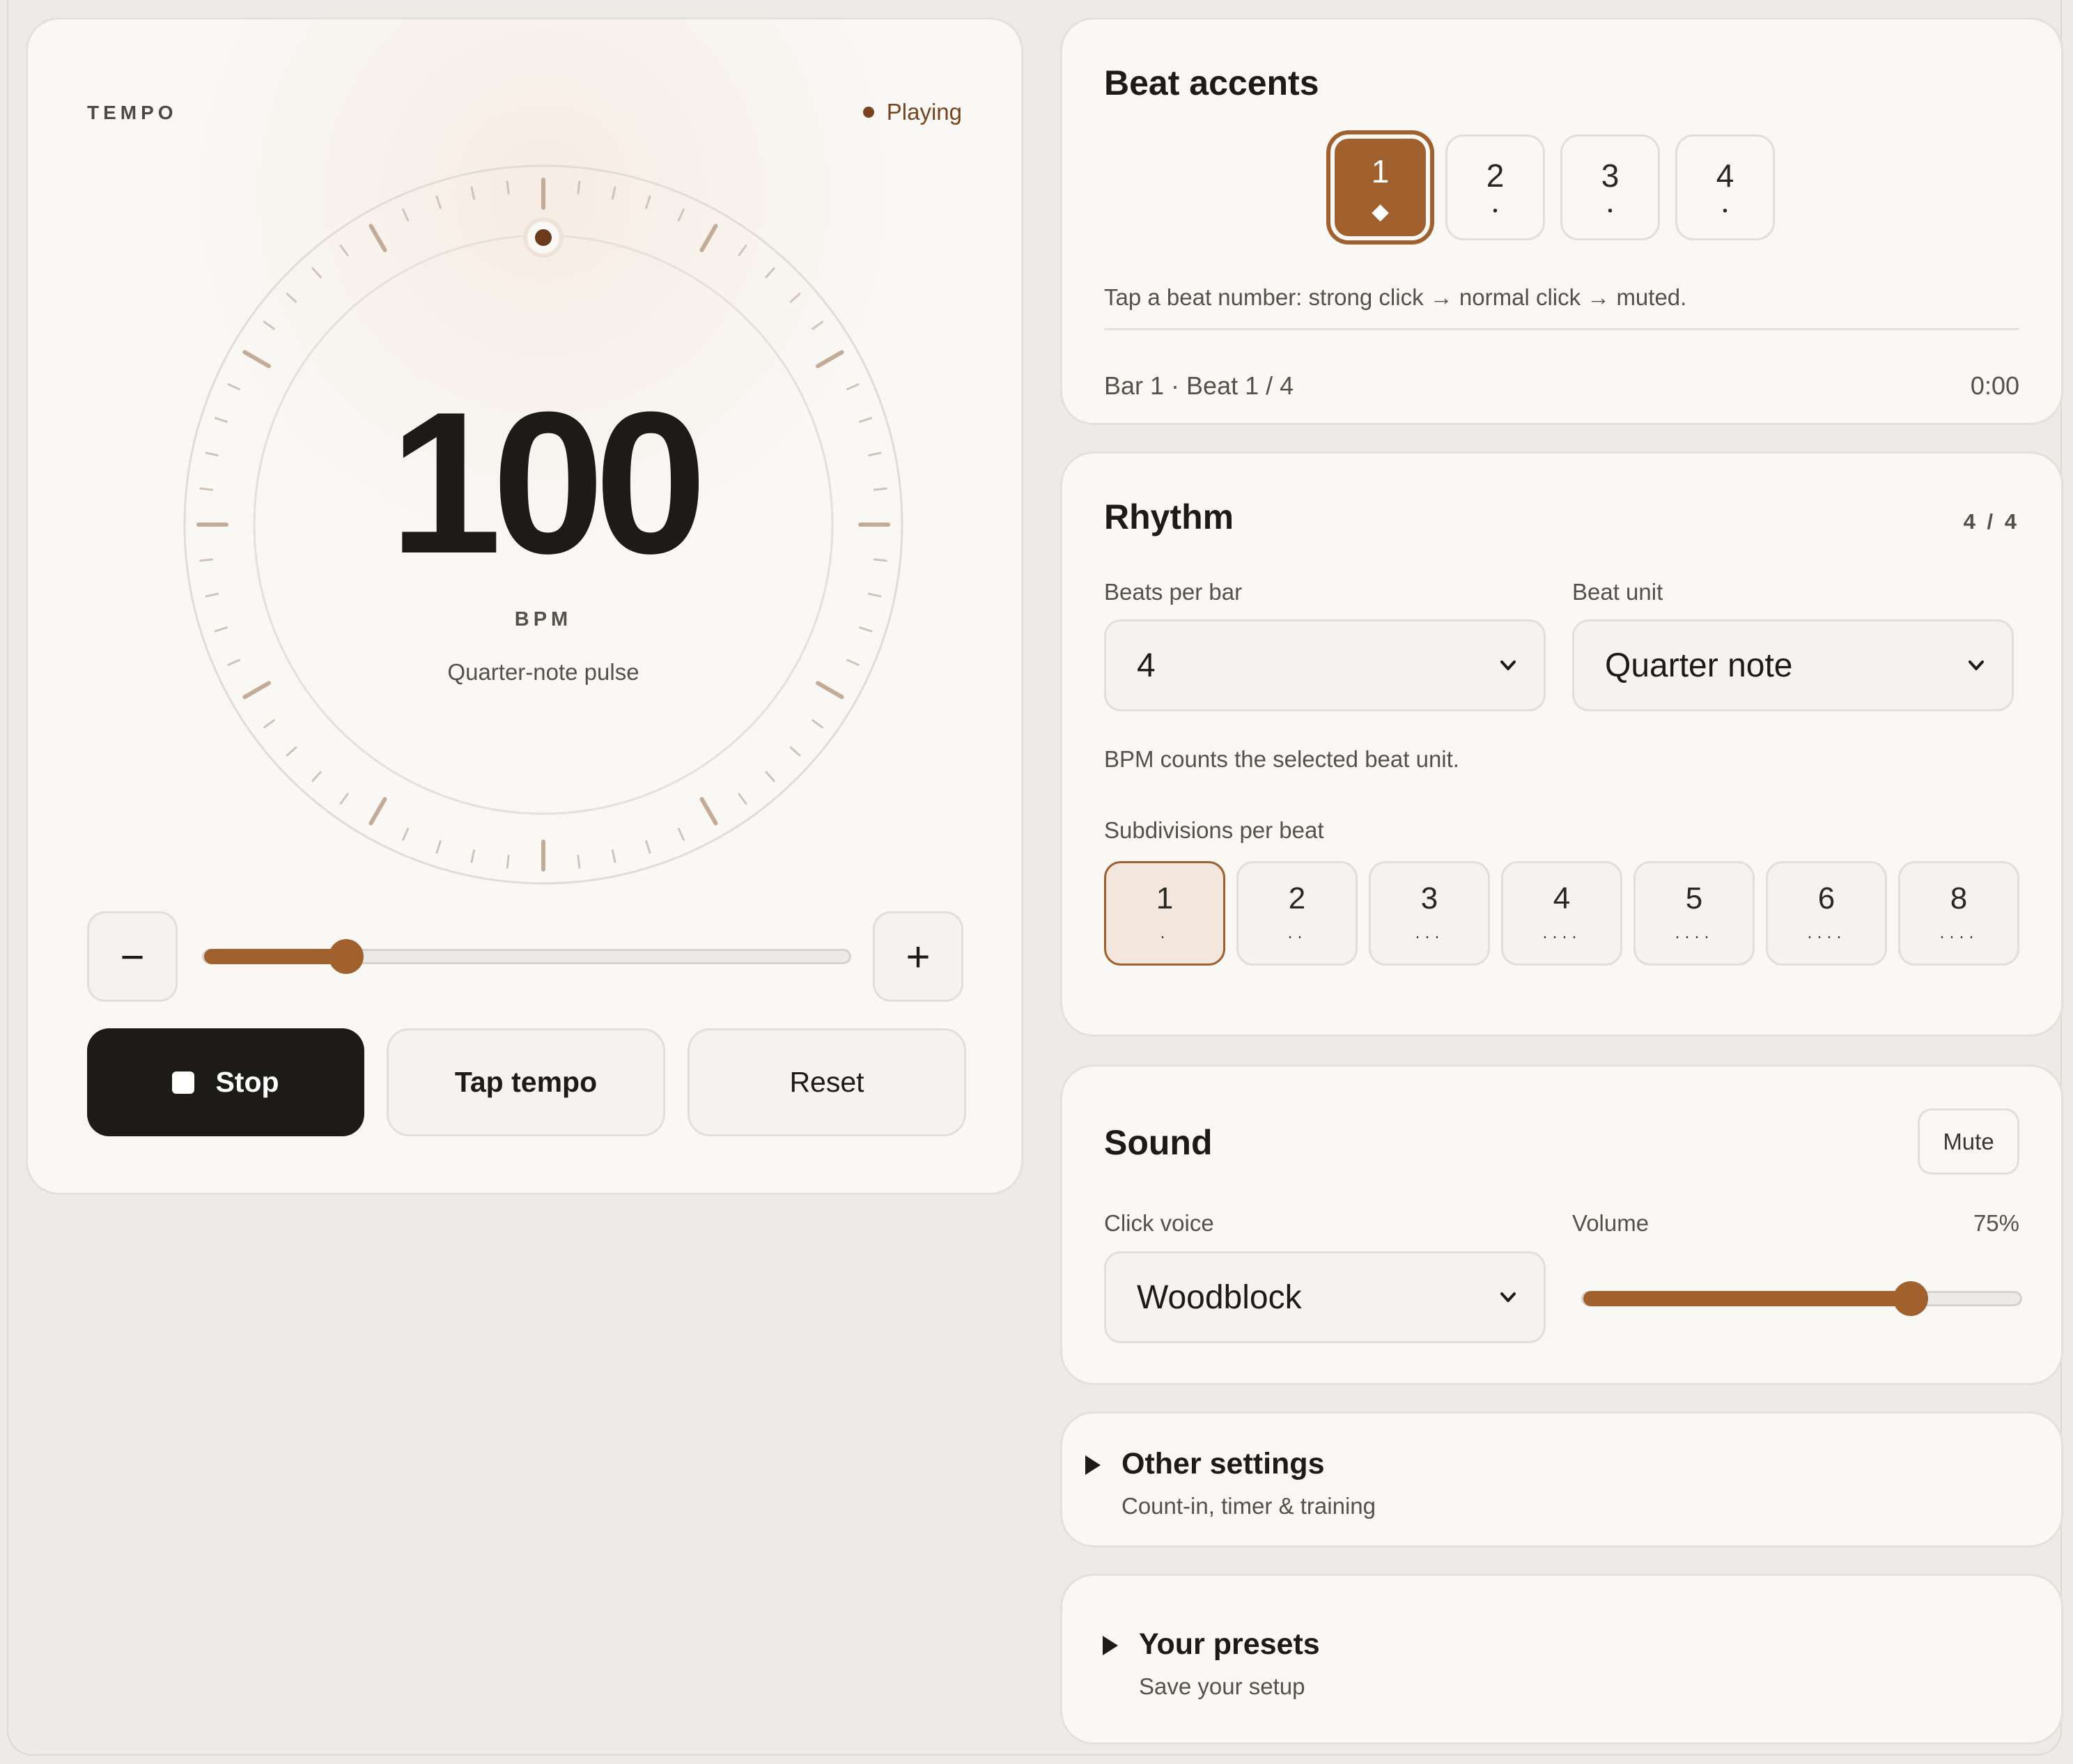 This screenshot has height=1764, width=2073. I want to click on stop-button: Stop, so click(225, 1082).